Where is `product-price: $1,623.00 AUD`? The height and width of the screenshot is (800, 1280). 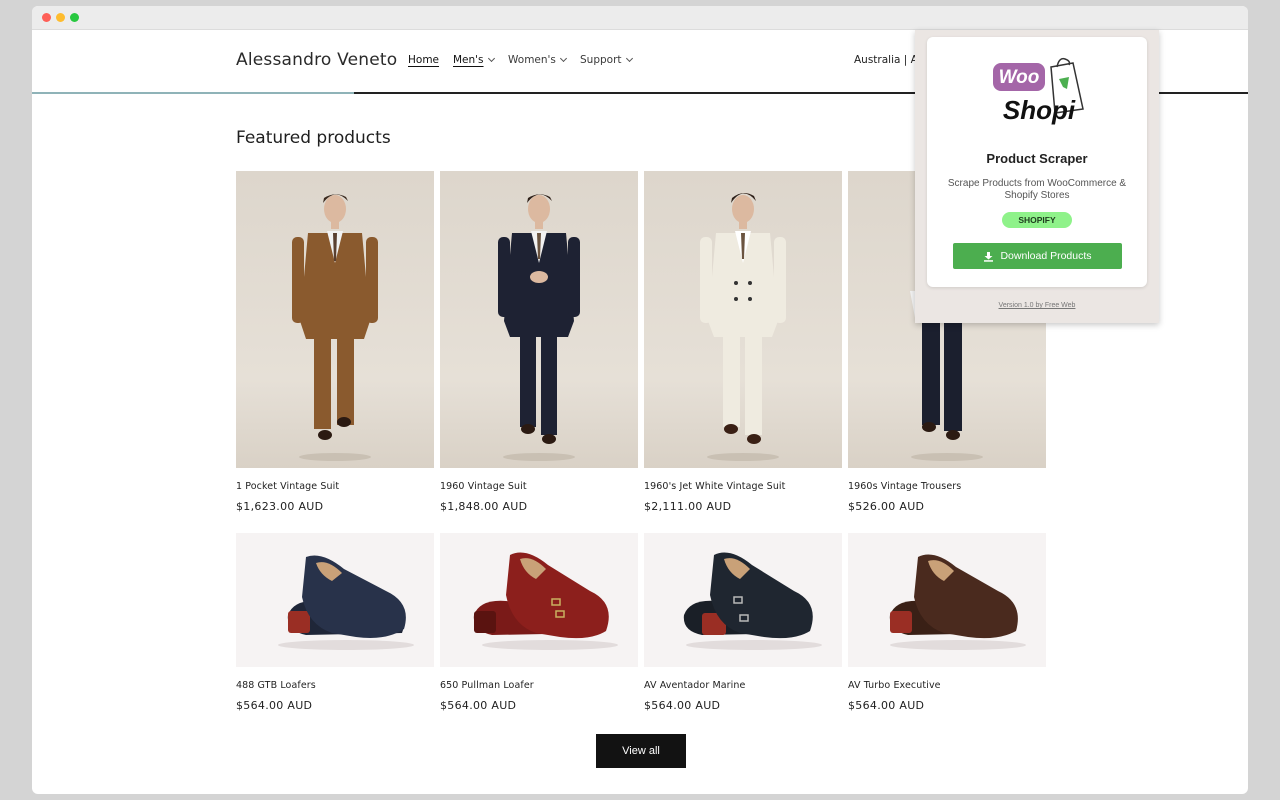
product-price: $1,623.00 AUD is located at coordinates (280, 506).